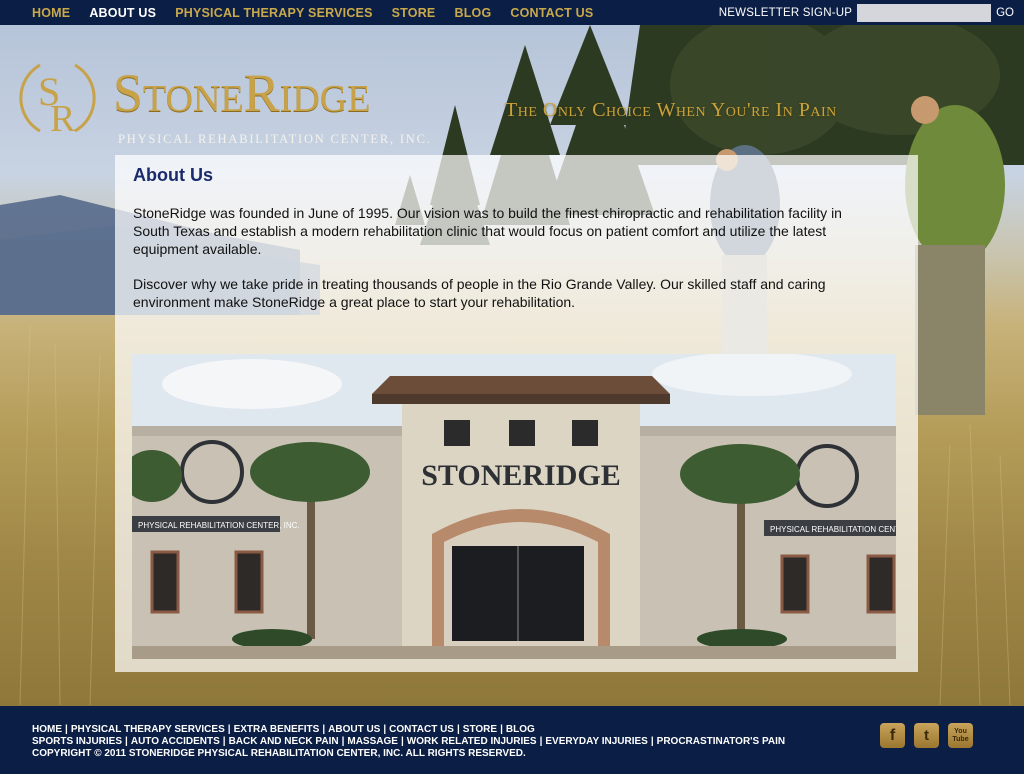  I want to click on footer-link-work-related-injuries: WORK RELATED INJURIES, so click(472, 741).